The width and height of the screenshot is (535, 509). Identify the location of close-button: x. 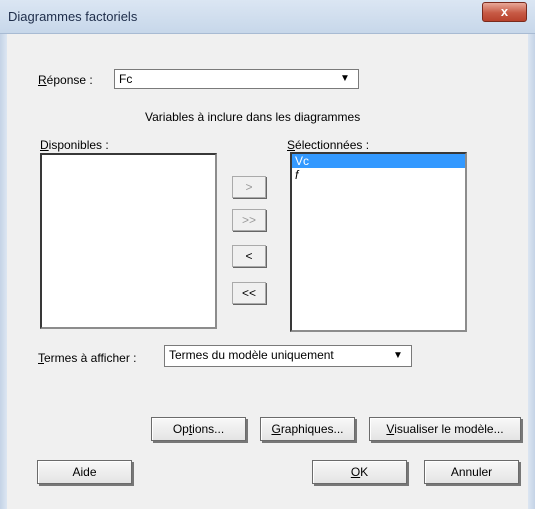
(504, 12).